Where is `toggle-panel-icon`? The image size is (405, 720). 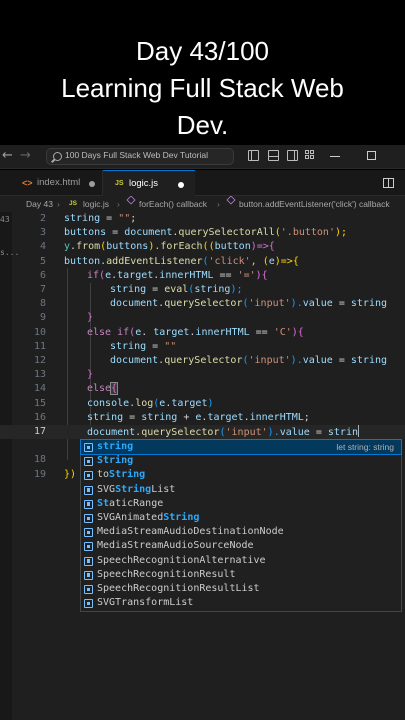
toggle-panel-icon is located at coordinates (273, 155).